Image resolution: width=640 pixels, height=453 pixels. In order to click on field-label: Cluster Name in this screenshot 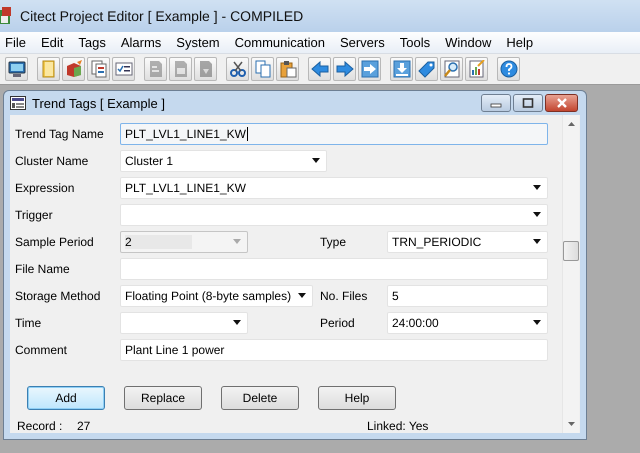, I will do `click(52, 161)`.